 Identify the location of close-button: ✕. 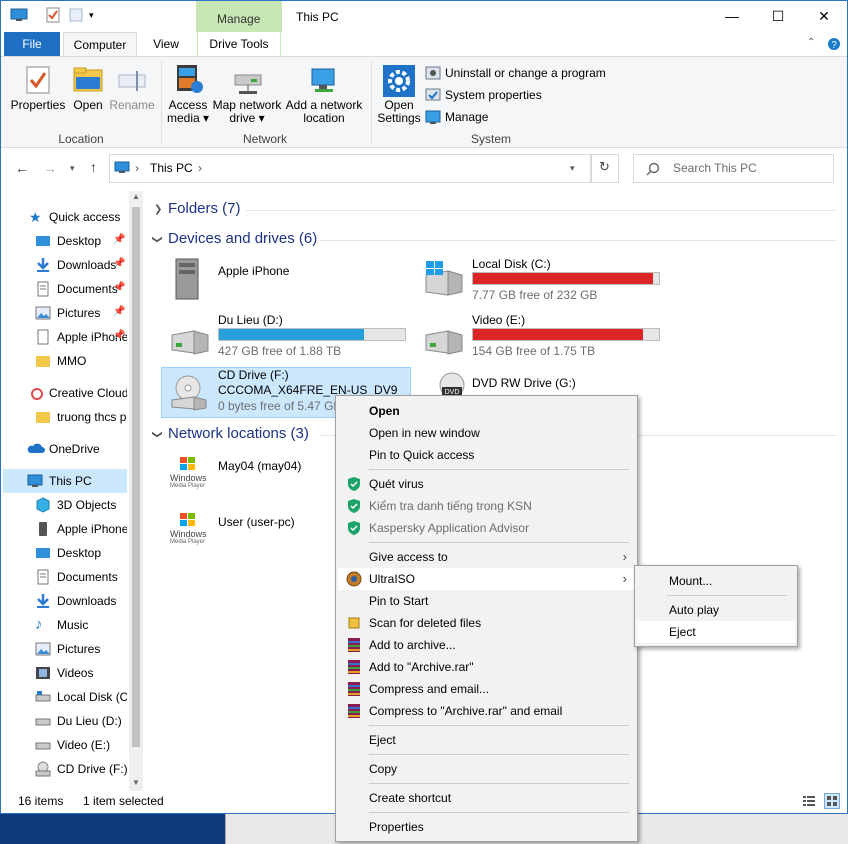
(824, 16).